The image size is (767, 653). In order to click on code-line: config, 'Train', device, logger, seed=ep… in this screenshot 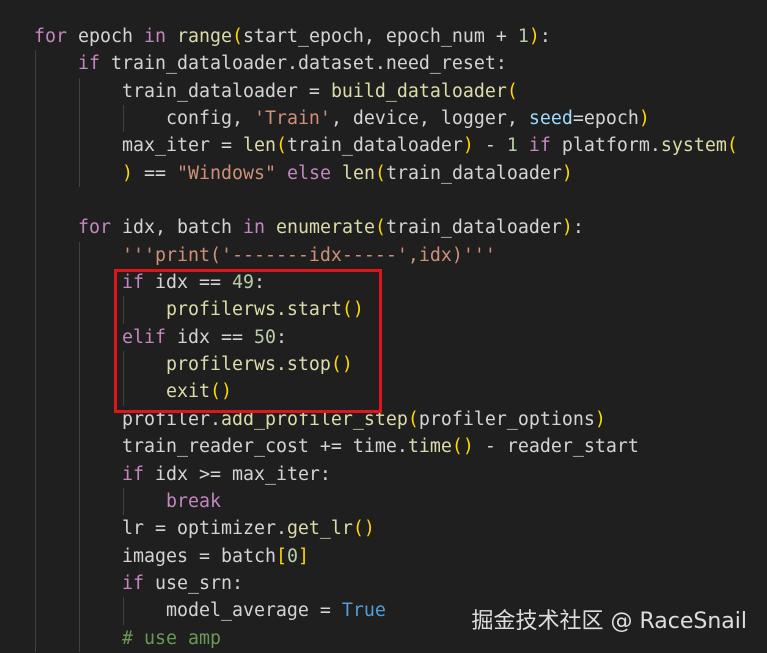, I will do `click(383, 119)`.